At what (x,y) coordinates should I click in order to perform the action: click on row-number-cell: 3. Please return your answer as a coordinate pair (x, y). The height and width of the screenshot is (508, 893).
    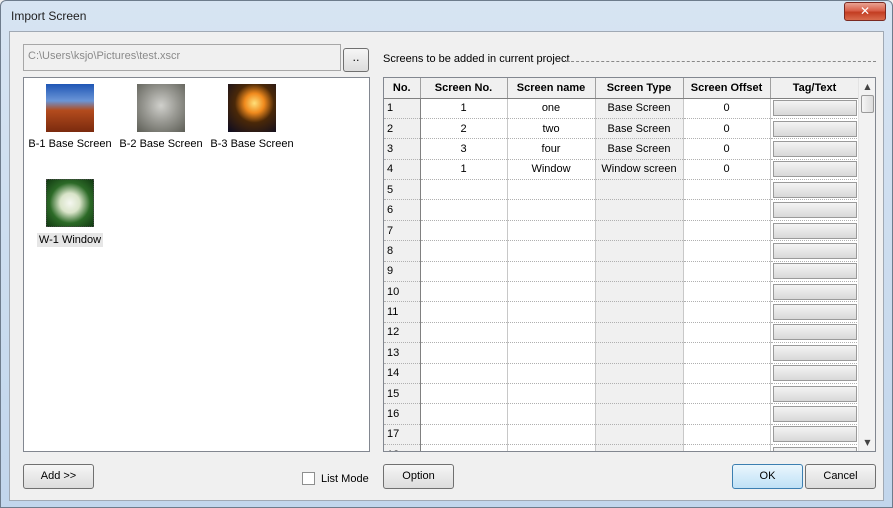
    Looking at the image, I should click on (402, 149).